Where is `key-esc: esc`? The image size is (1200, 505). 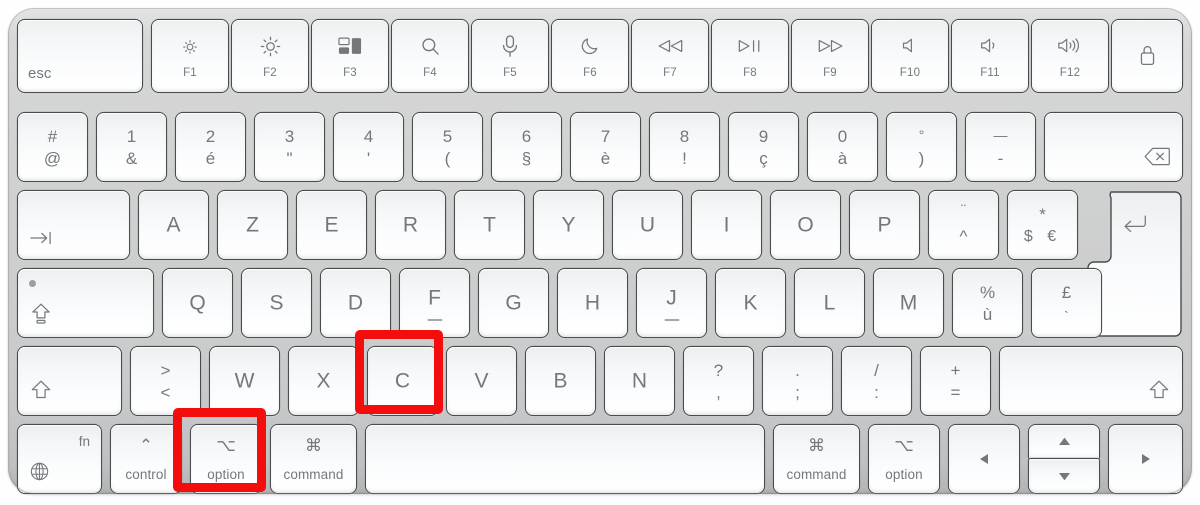 key-esc: esc is located at coordinates (80, 56).